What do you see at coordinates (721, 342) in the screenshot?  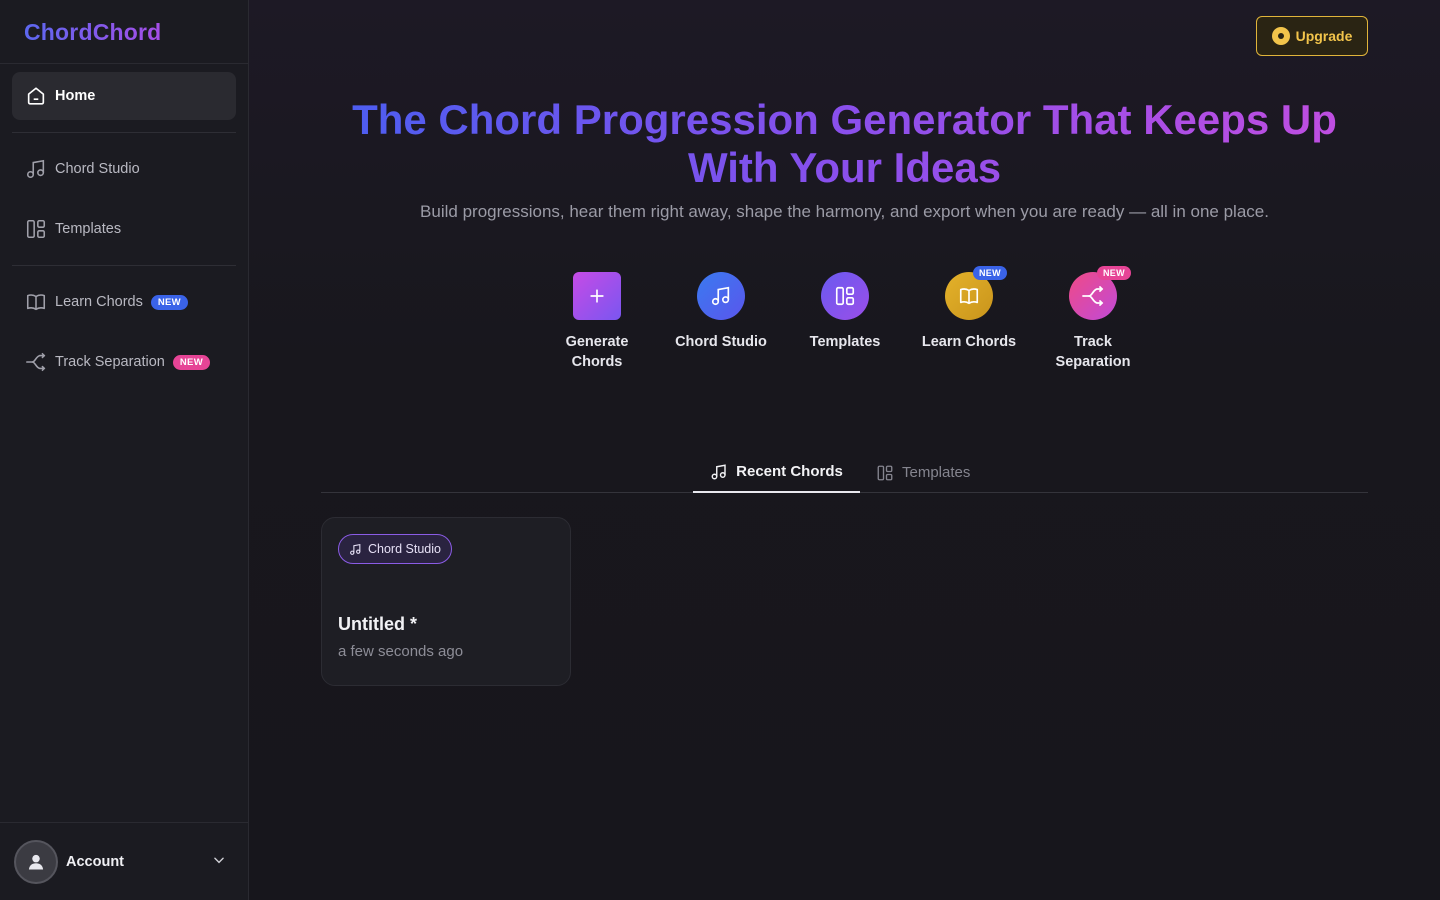 I see `action-label: Chord Studio` at bounding box center [721, 342].